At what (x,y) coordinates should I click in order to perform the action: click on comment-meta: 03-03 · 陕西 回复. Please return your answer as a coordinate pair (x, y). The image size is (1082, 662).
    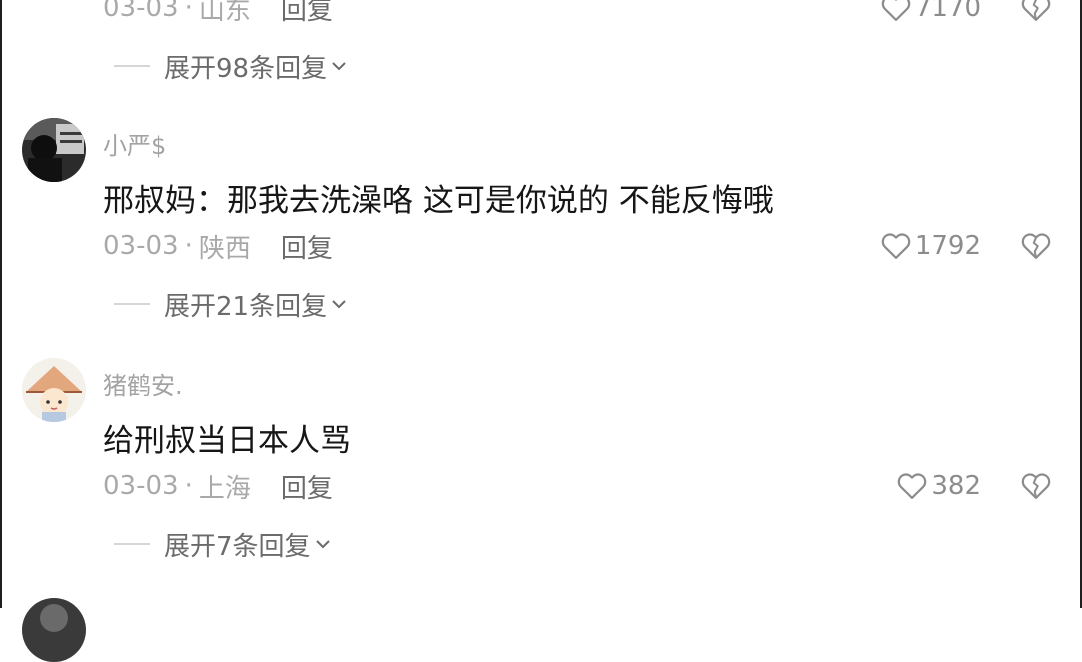
    Looking at the image, I should click on (218, 246).